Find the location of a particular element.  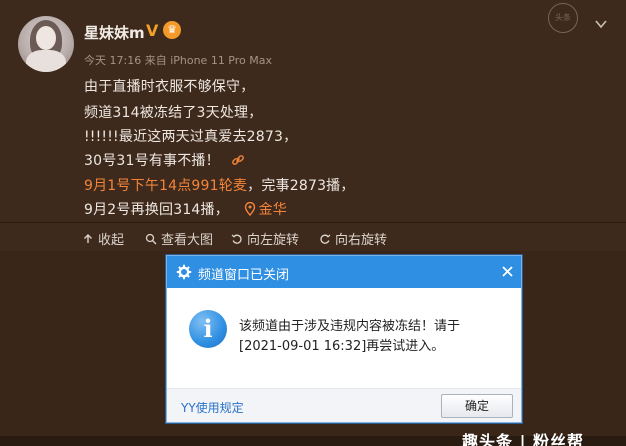

verified-v-icon: V is located at coordinates (152, 30).